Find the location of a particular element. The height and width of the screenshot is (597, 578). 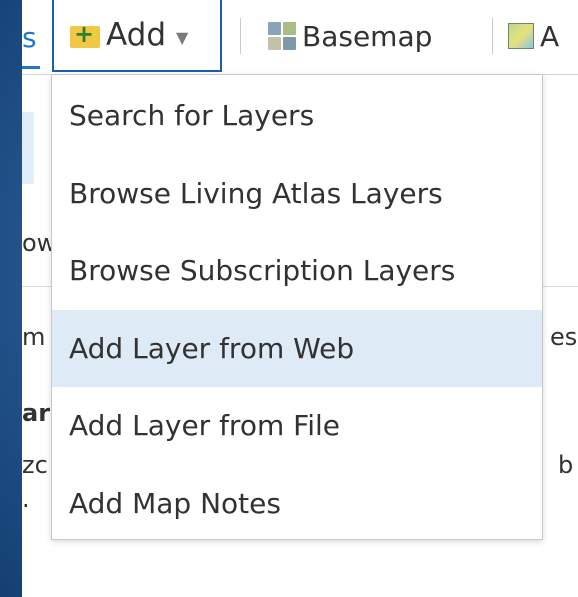

basemap-grid-icon is located at coordinates (282, 36).